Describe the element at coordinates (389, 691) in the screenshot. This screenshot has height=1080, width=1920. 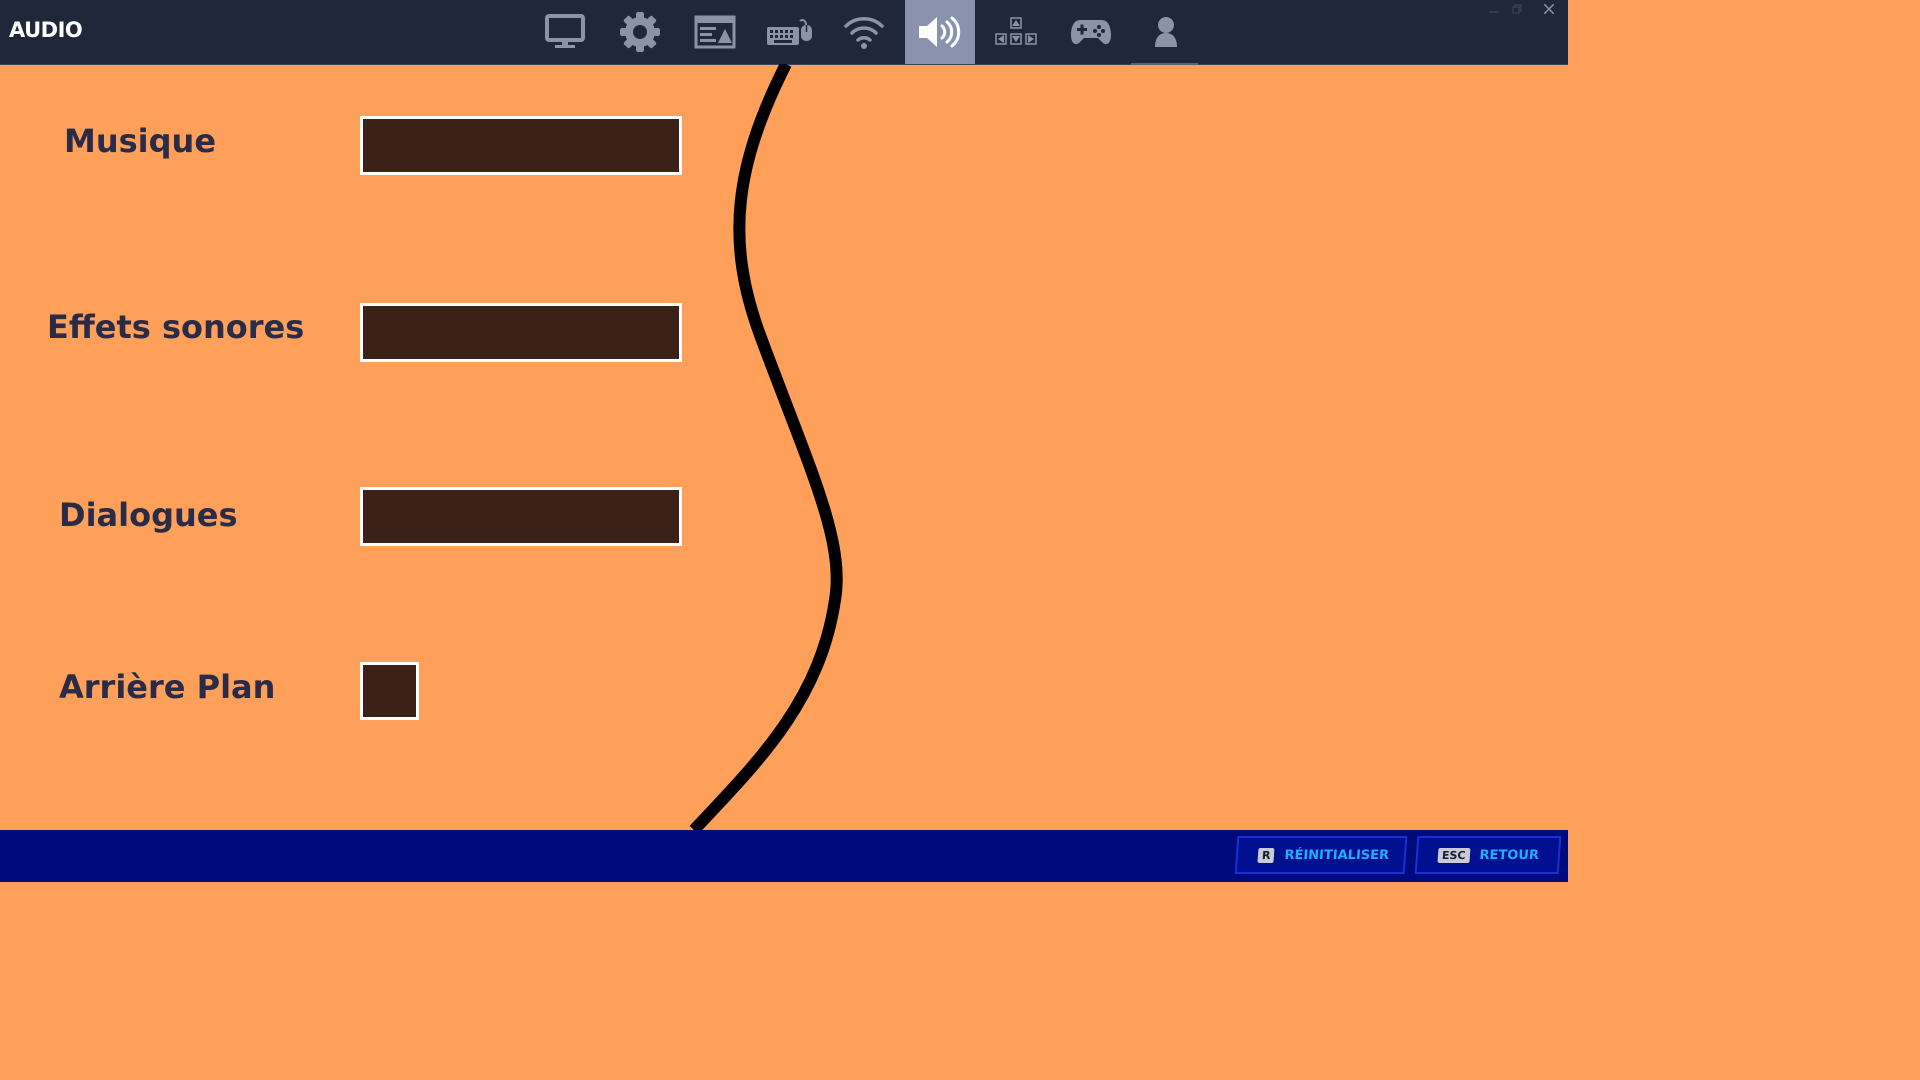
I see `background-checkbox` at that location.